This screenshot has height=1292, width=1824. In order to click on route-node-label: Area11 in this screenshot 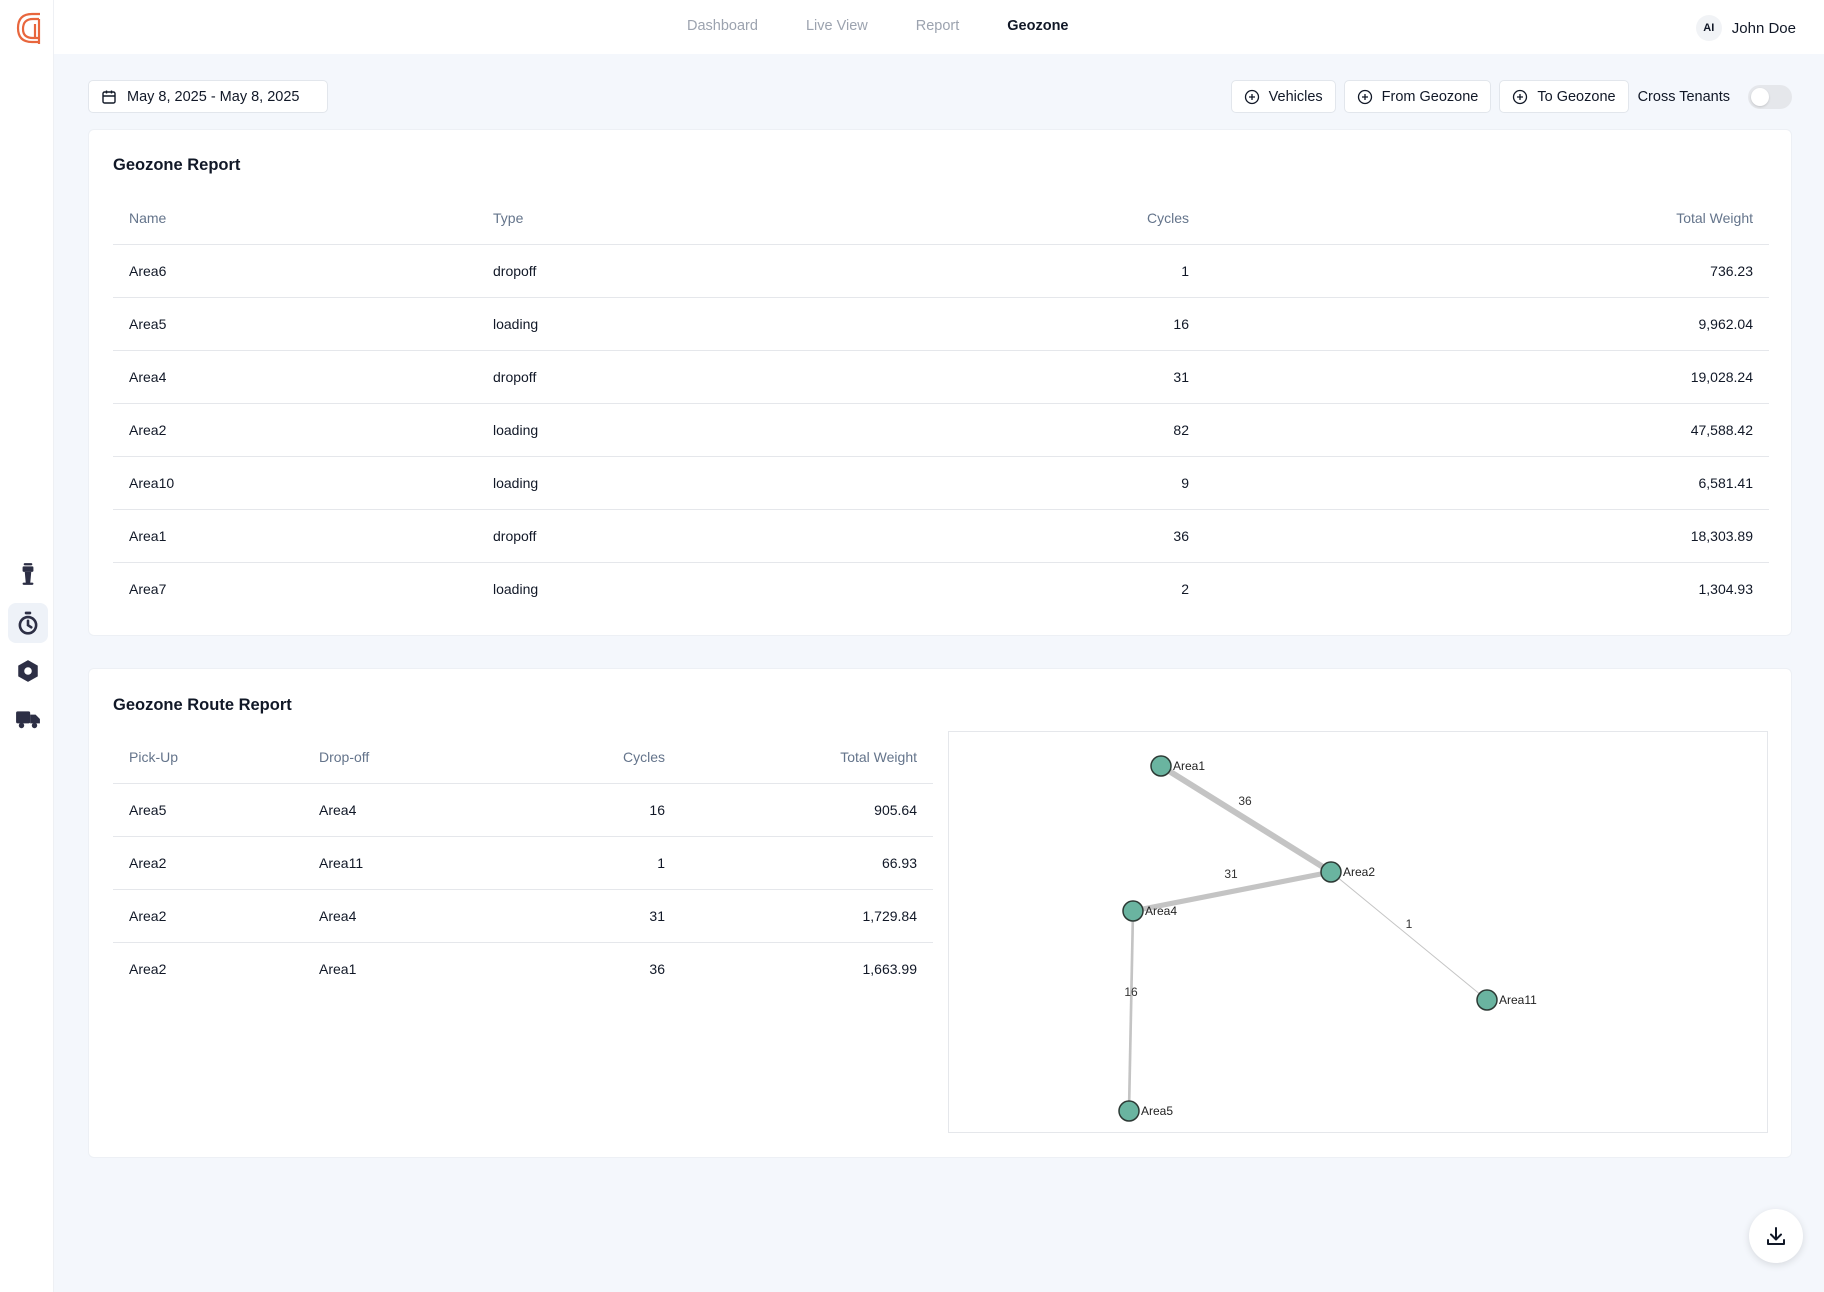, I will do `click(1518, 1000)`.